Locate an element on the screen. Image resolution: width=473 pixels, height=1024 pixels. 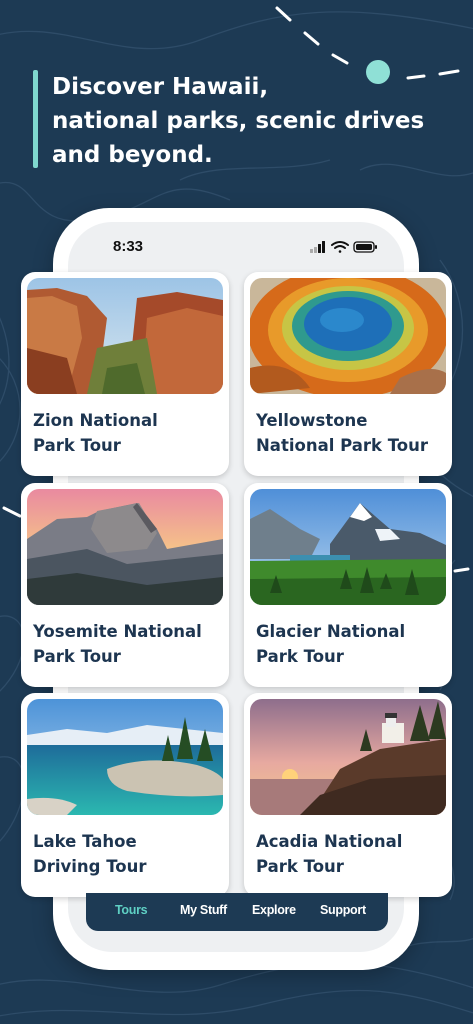
headline-line-1: Discover Hawaii, is located at coordinates (160, 87).